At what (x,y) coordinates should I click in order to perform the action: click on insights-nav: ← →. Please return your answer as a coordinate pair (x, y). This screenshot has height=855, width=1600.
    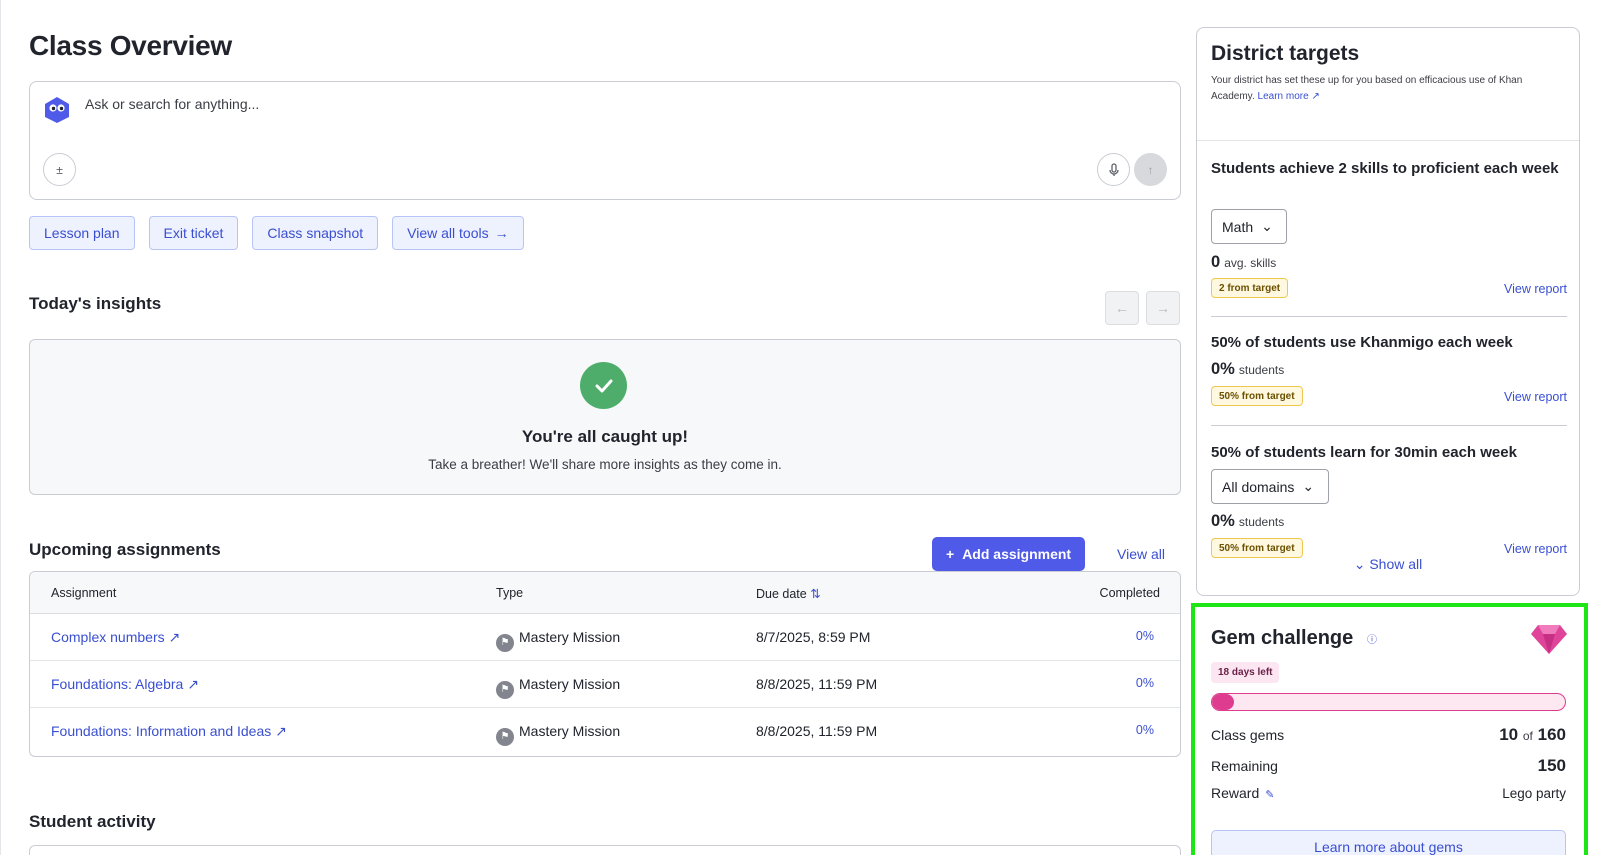
    Looking at the image, I should click on (1142, 308).